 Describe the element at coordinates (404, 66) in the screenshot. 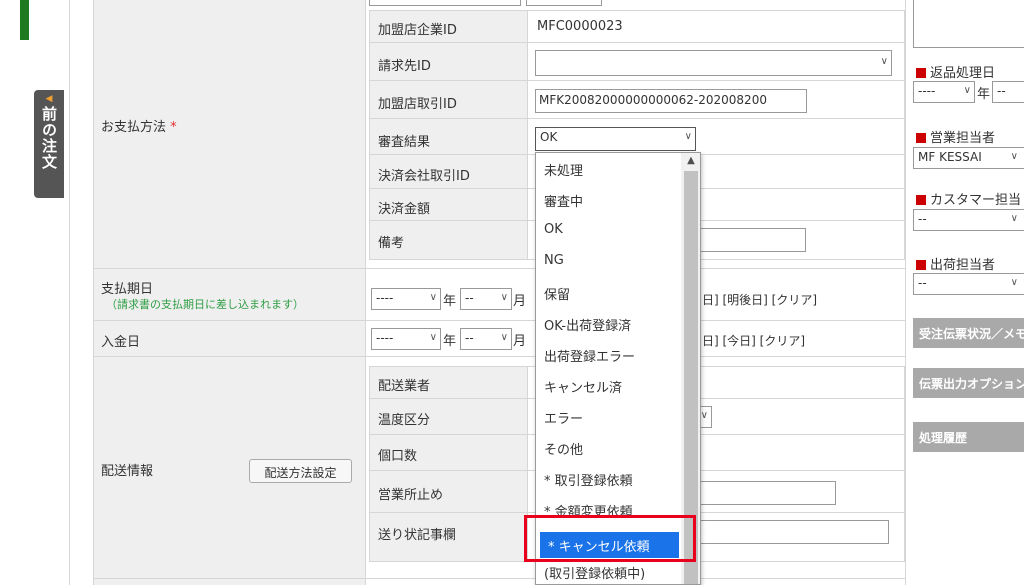

I see `billing-id-label: 請求先ID` at that location.